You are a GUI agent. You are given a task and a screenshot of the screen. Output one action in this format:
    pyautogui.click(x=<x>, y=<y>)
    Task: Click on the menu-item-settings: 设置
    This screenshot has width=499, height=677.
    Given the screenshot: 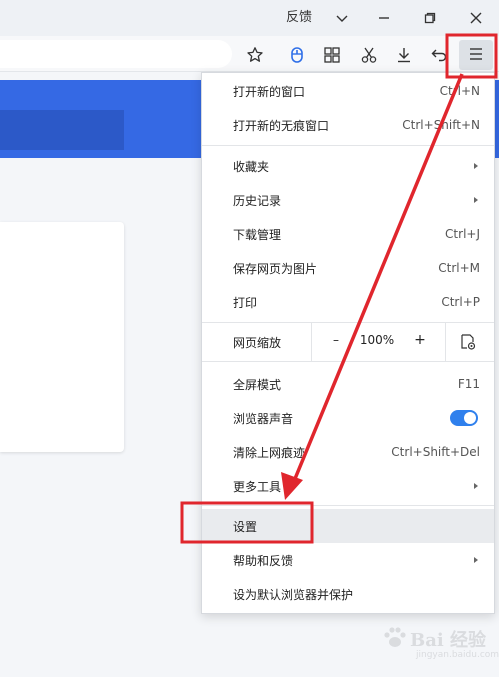 What is the action you would take?
    pyautogui.click(x=348, y=526)
    